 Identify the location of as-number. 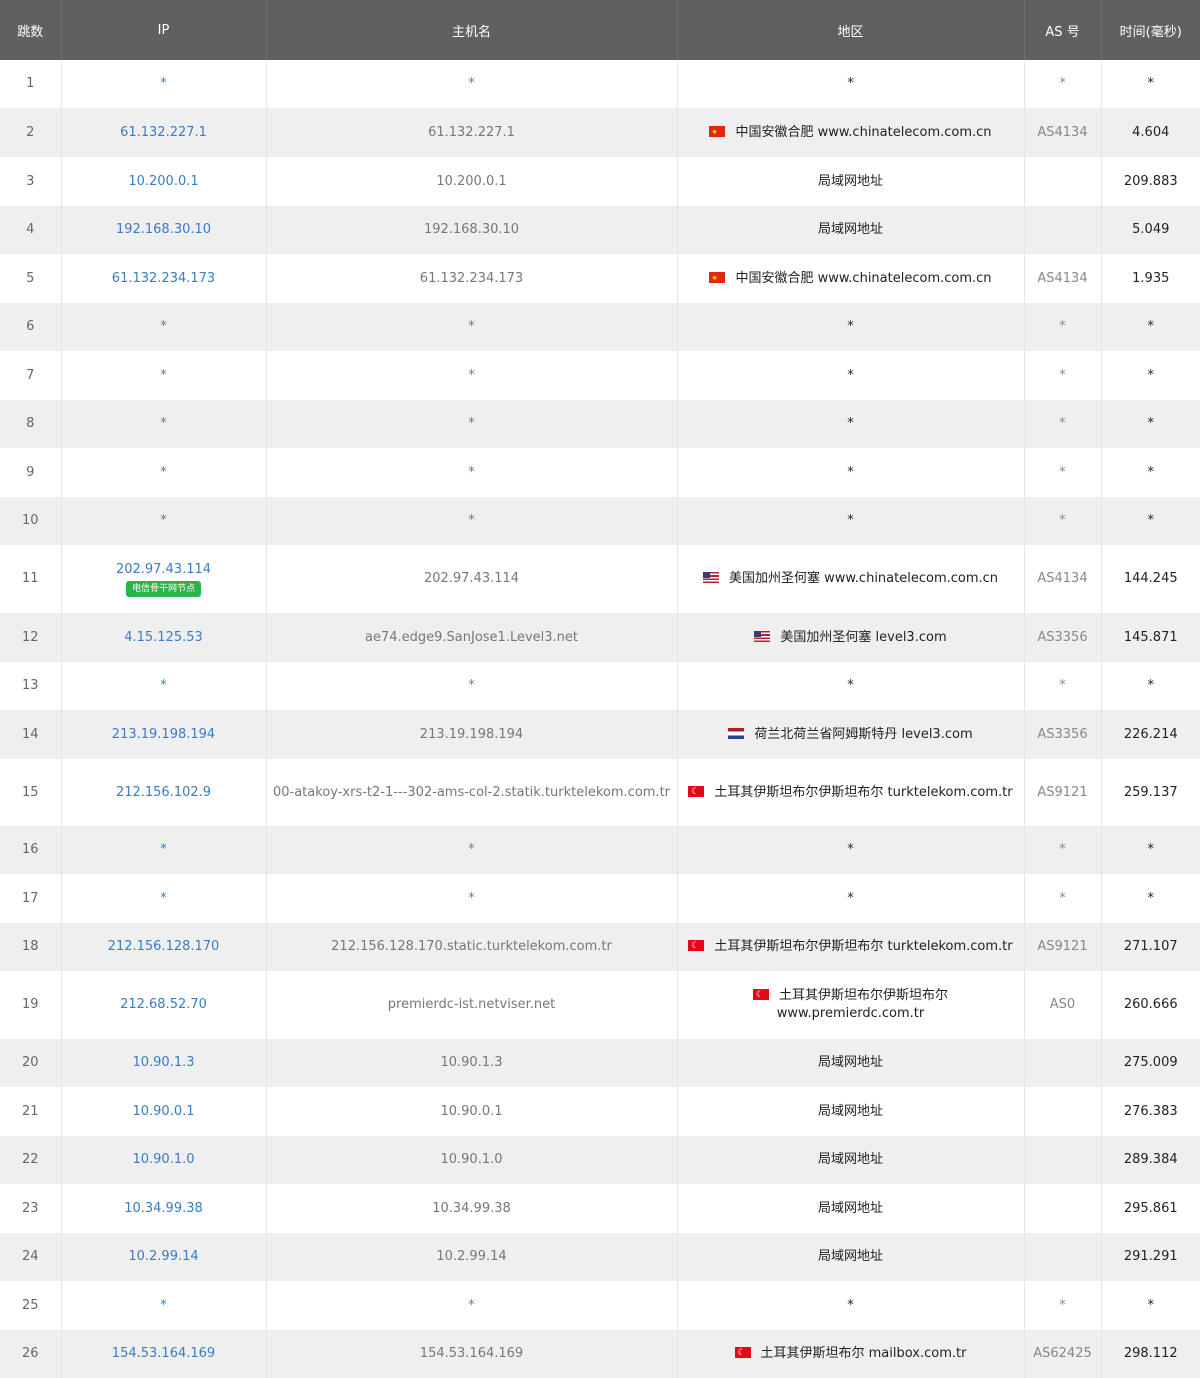
(1063, 1160).